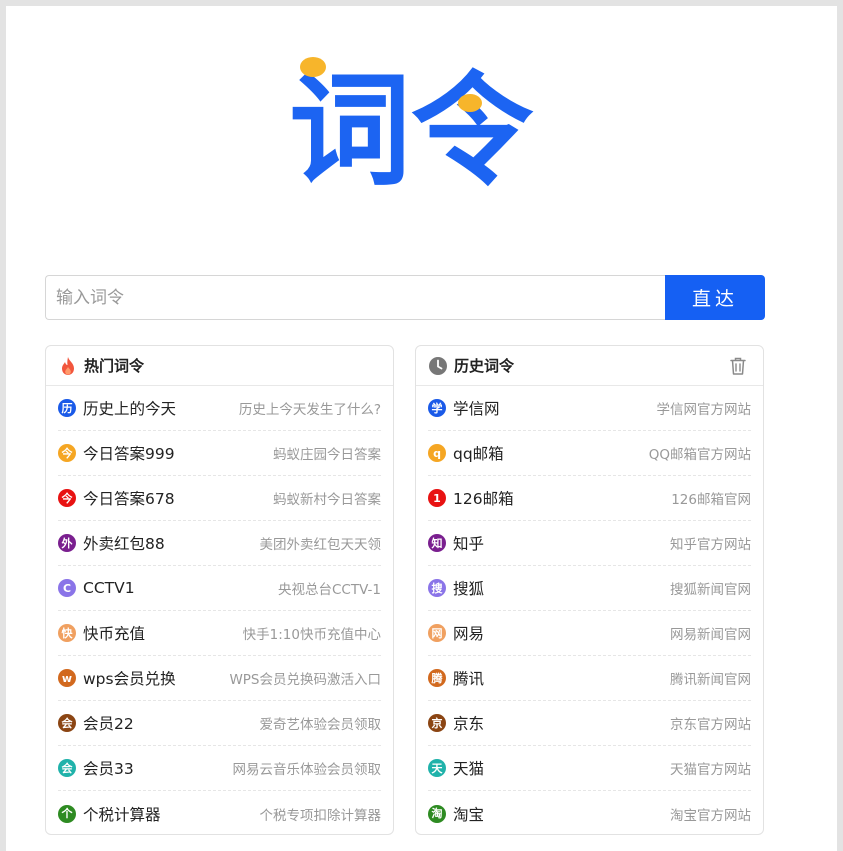 The image size is (843, 851). What do you see at coordinates (469, 679) in the screenshot?
I see `item-name: 腾讯` at bounding box center [469, 679].